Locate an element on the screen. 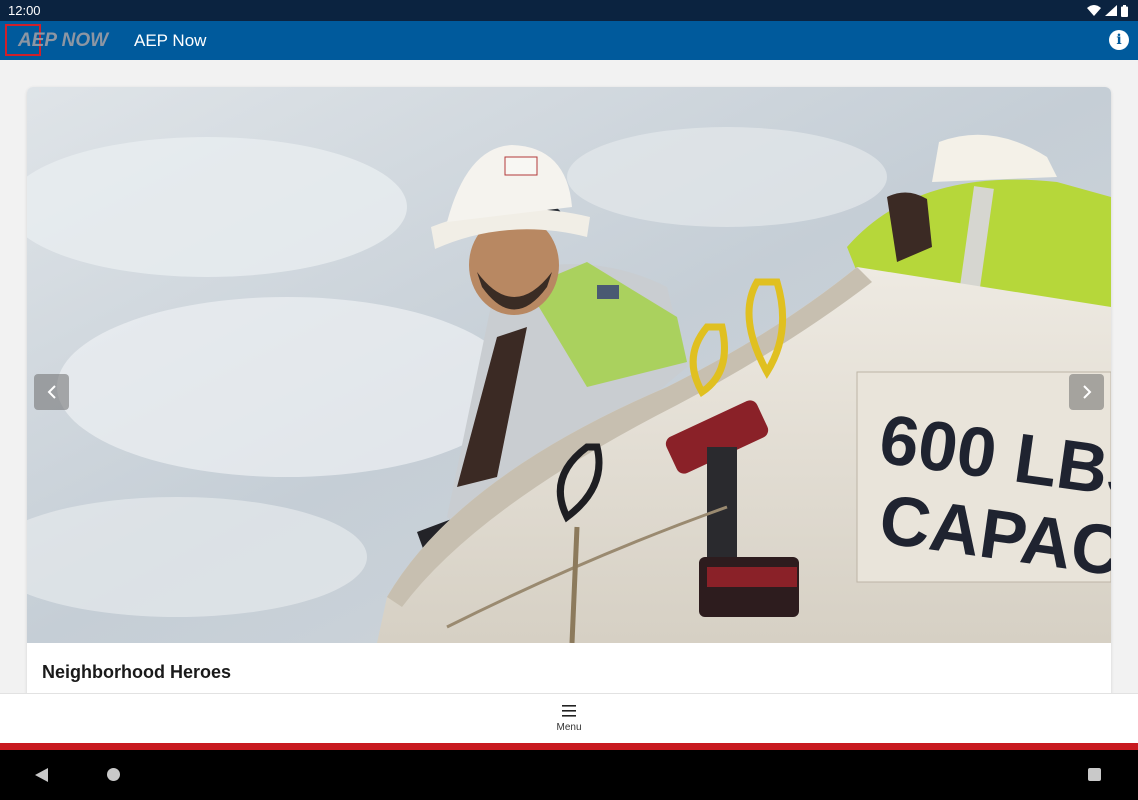 The width and height of the screenshot is (1138, 800). app-bar: AEP NOW AEP Now i is located at coordinates (569, 40).